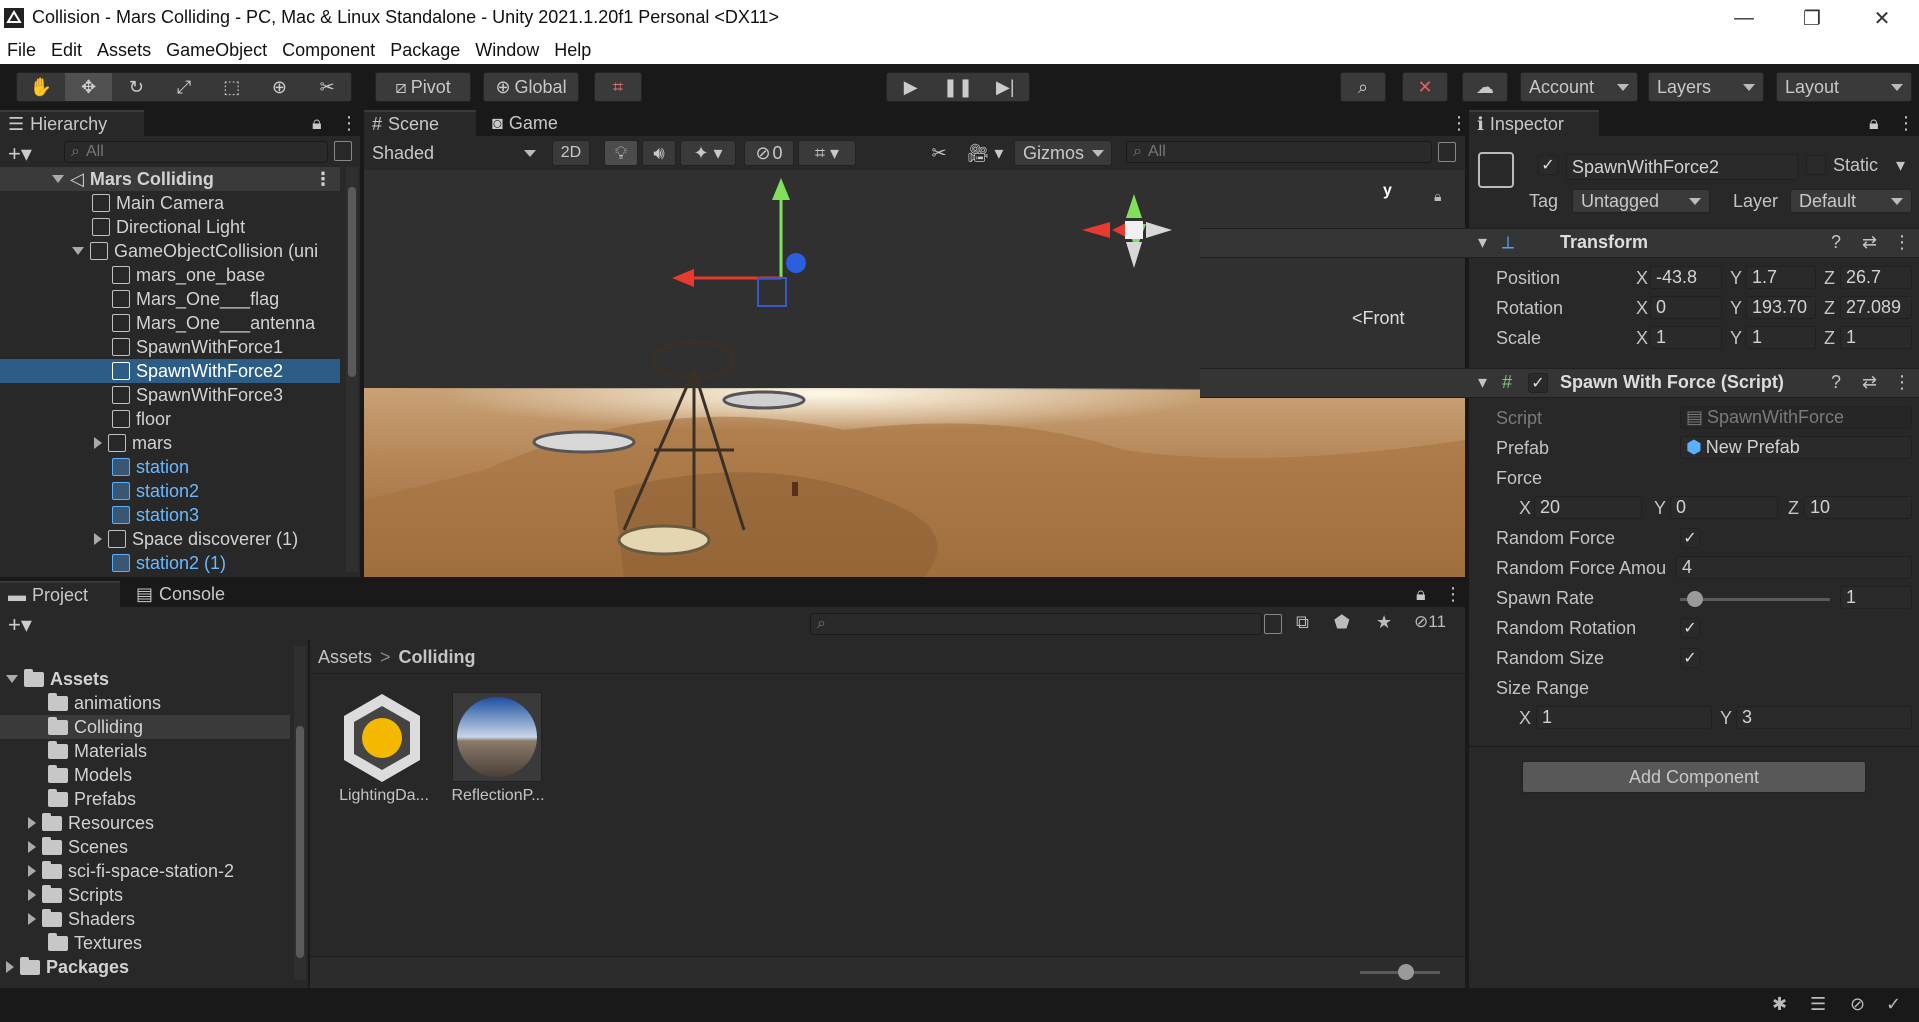  I want to click on scale-y-field: 1, so click(1781, 337).